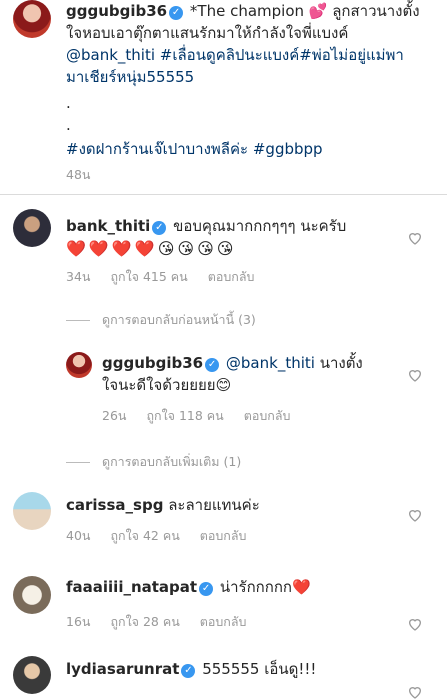 The width and height of the screenshot is (447, 700). What do you see at coordinates (131, 587) in the screenshot?
I see `comment-username: faaaiiii_natapat` at bounding box center [131, 587].